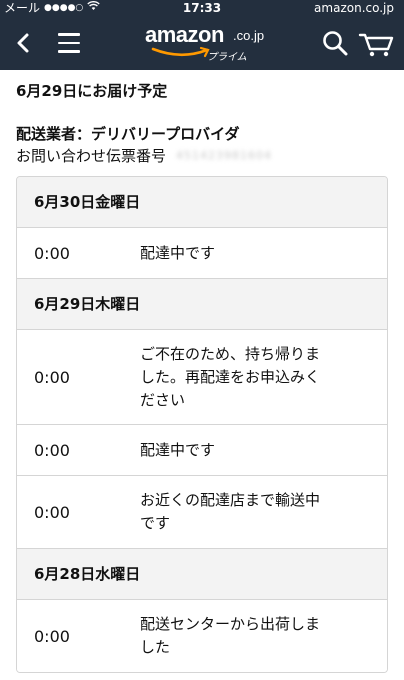 The image size is (404, 680). What do you see at coordinates (230, 511) in the screenshot?
I see `event-status: お近くの配達店まで輸送中です` at bounding box center [230, 511].